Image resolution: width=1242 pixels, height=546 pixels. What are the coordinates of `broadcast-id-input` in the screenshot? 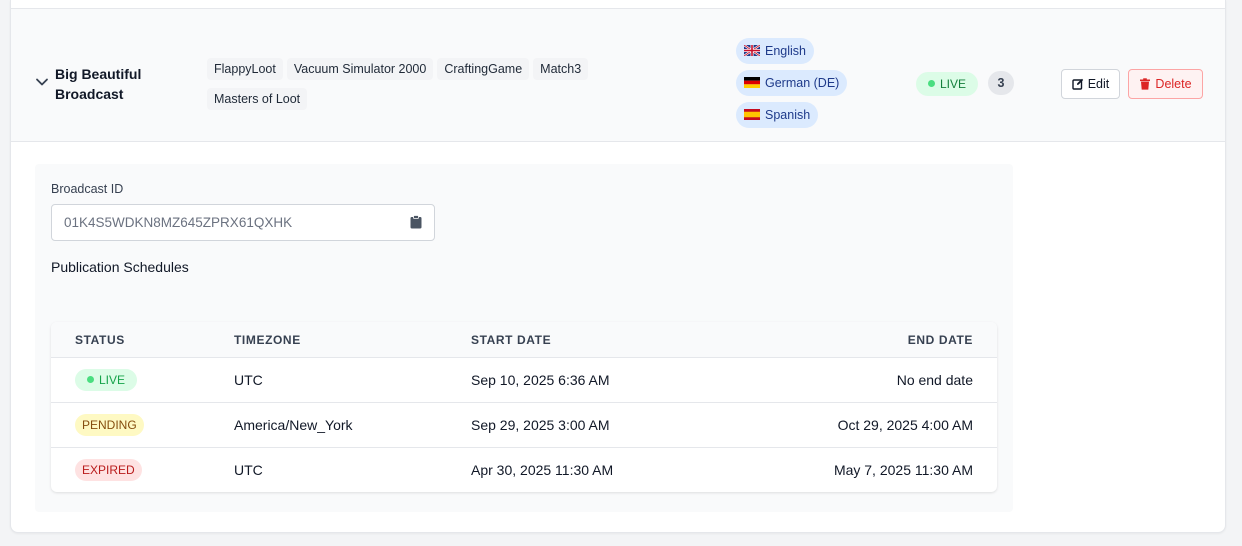 It's located at (222, 222).